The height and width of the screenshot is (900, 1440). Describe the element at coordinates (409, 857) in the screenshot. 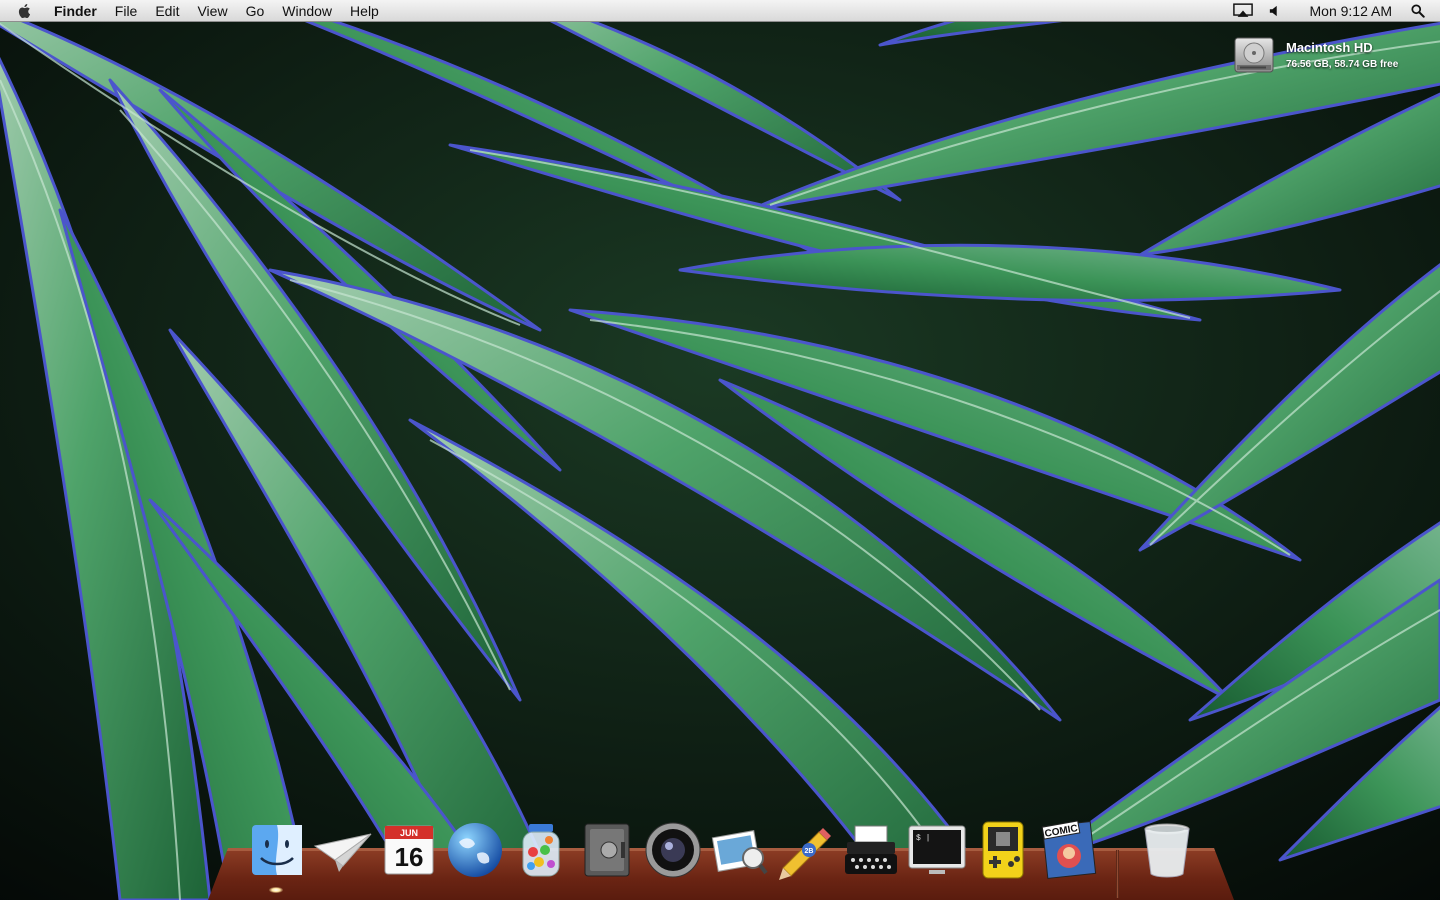

I see `calendar-day: 16` at that location.